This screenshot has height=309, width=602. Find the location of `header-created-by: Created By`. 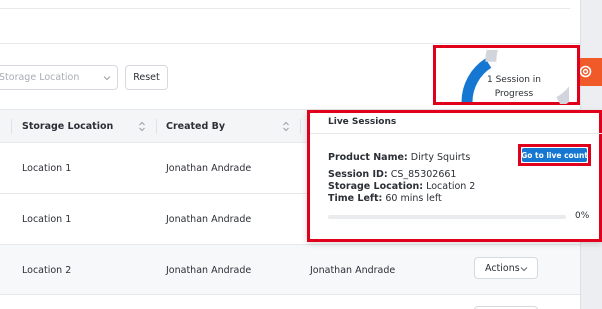

header-created-by: Created By is located at coordinates (195, 126).